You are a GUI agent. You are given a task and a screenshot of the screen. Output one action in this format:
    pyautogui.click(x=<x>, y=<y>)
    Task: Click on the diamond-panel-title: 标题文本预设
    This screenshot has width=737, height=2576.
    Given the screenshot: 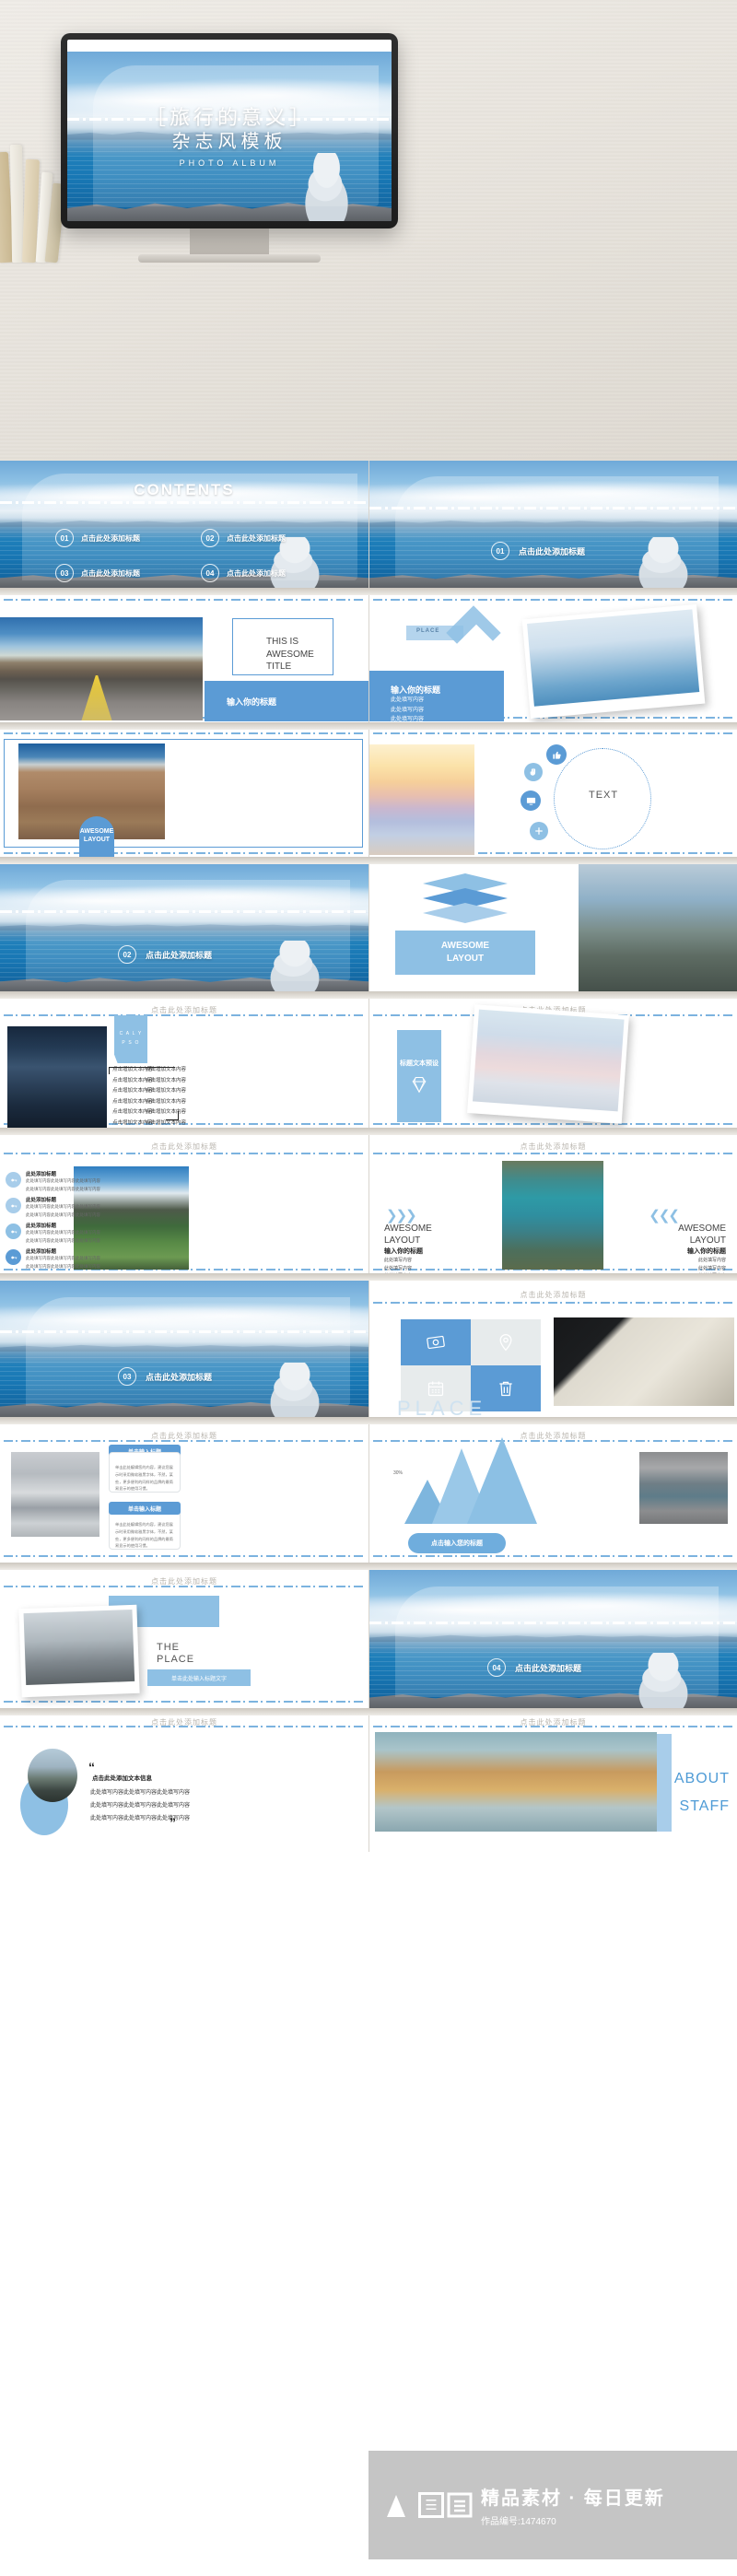 What is the action you would take?
    pyautogui.click(x=419, y=1063)
    